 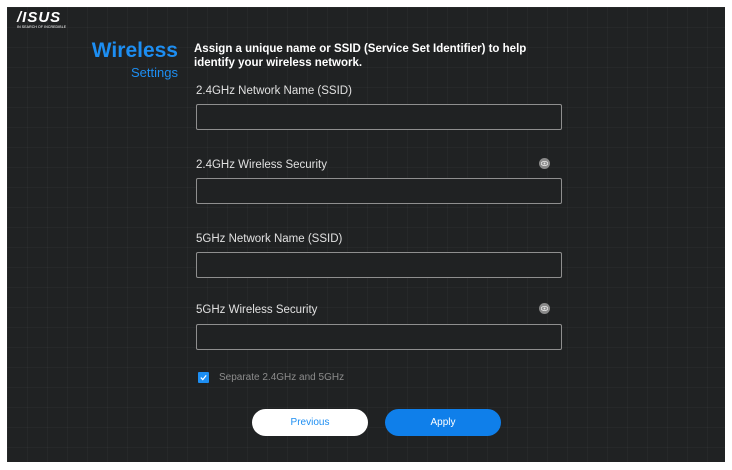 I want to click on ssid-5-input, so click(x=379, y=265).